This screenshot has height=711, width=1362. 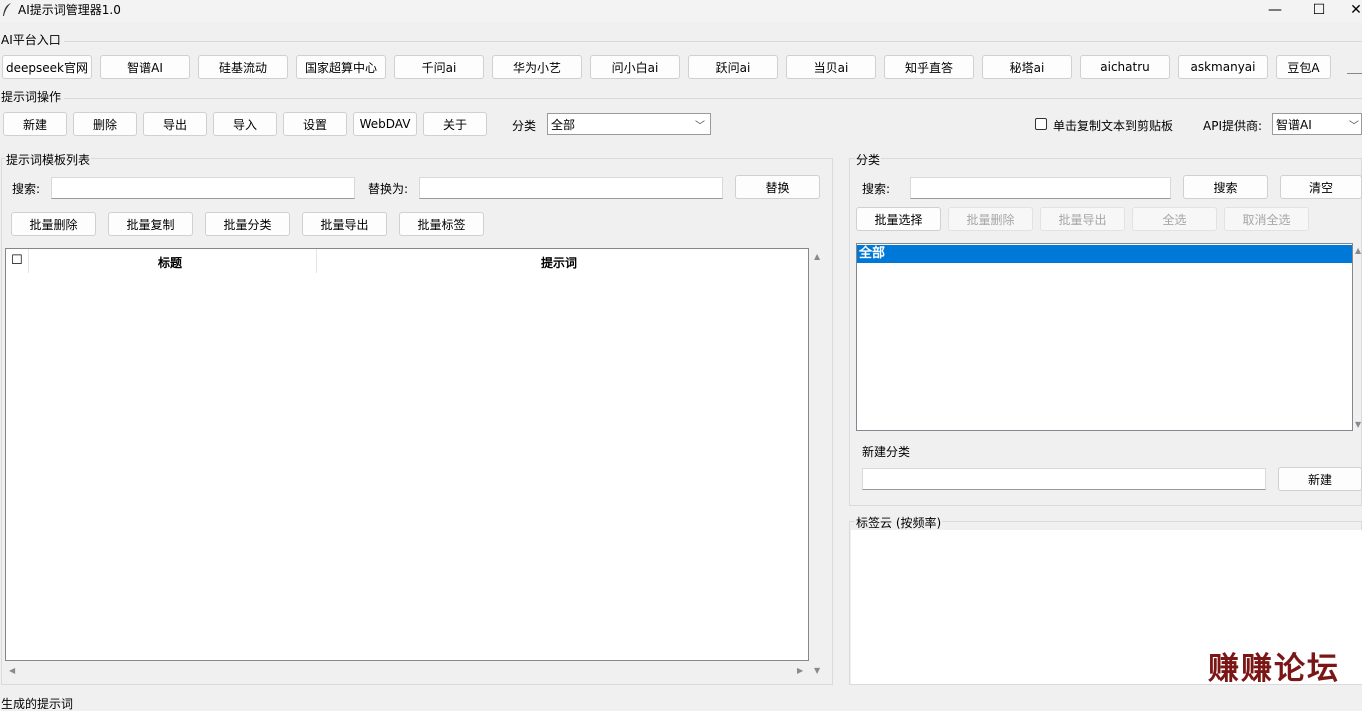 I want to click on feather-icon, so click(x=7, y=9).